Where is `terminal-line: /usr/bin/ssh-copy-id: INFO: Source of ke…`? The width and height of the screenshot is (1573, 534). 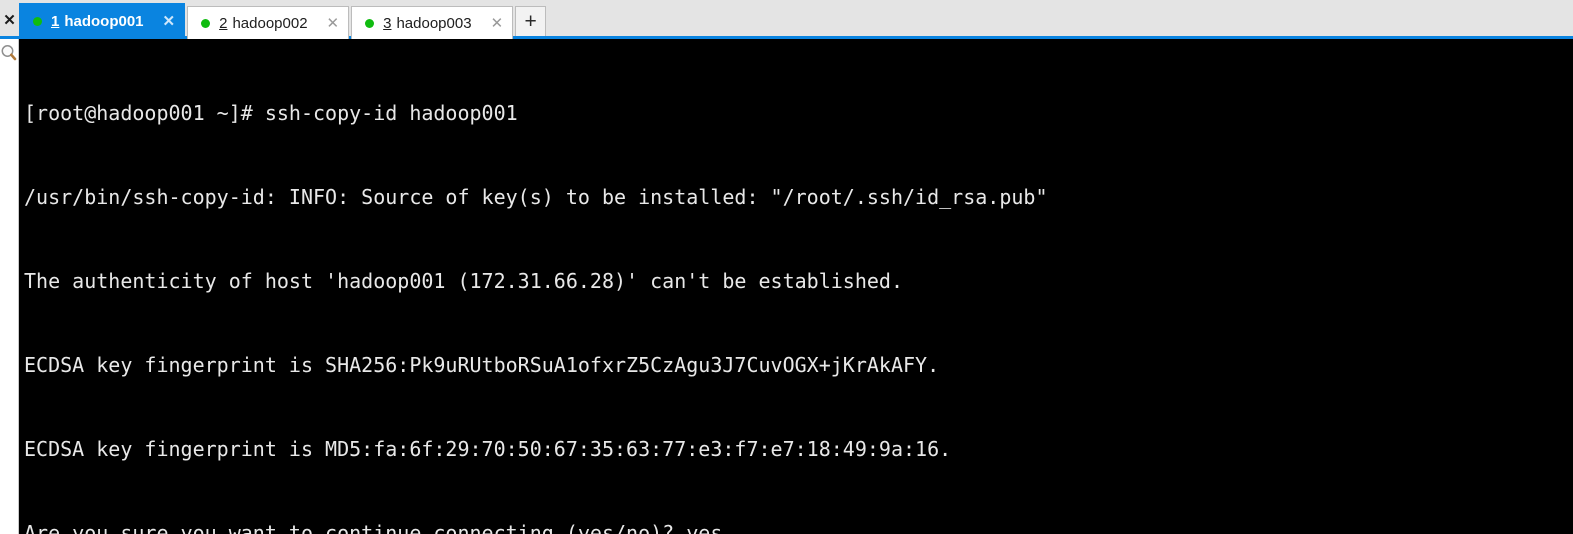 terminal-line: /usr/bin/ssh-copy-id: INFO: Source of ke… is located at coordinates (536, 197).